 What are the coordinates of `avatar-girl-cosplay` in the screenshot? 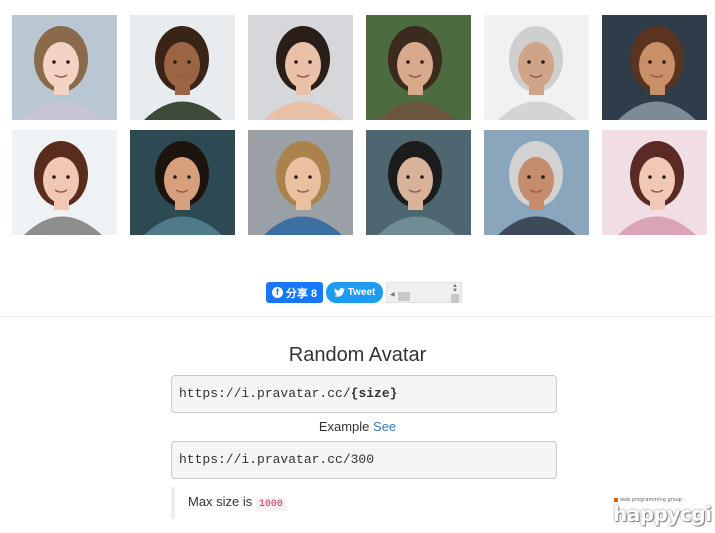 It's located at (64, 67).